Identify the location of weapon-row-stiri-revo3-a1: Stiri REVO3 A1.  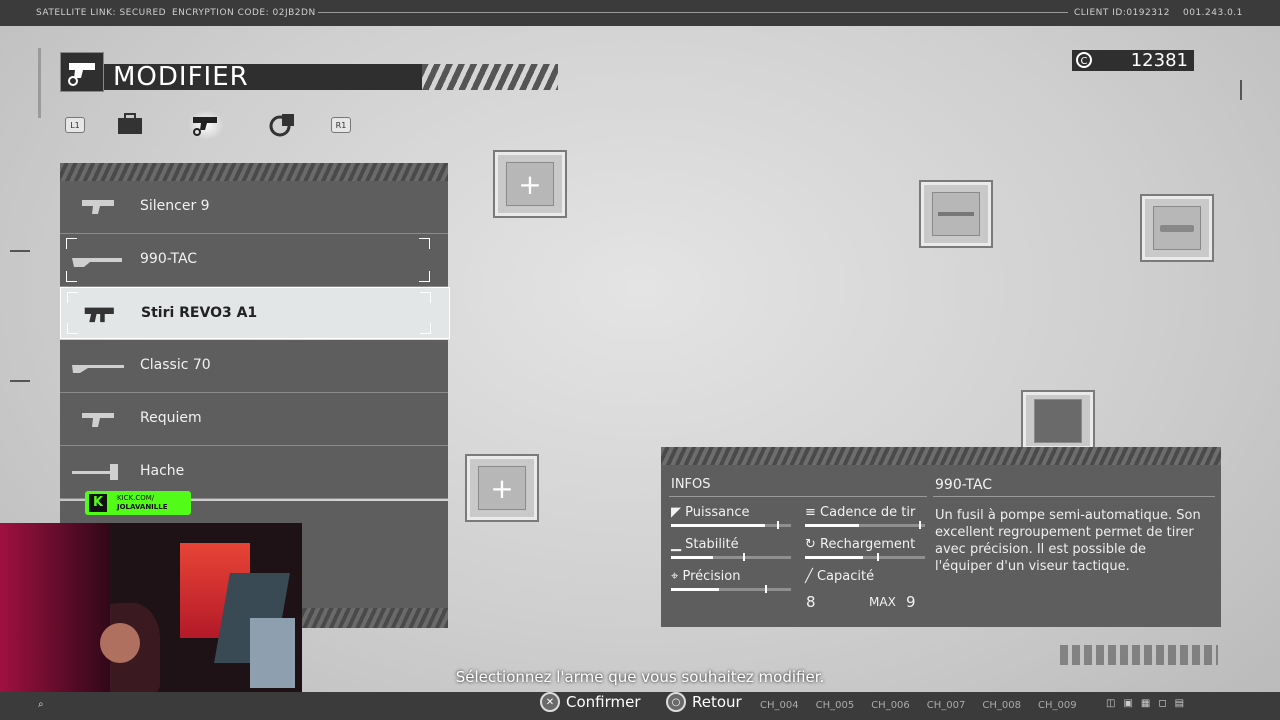
(255, 313).